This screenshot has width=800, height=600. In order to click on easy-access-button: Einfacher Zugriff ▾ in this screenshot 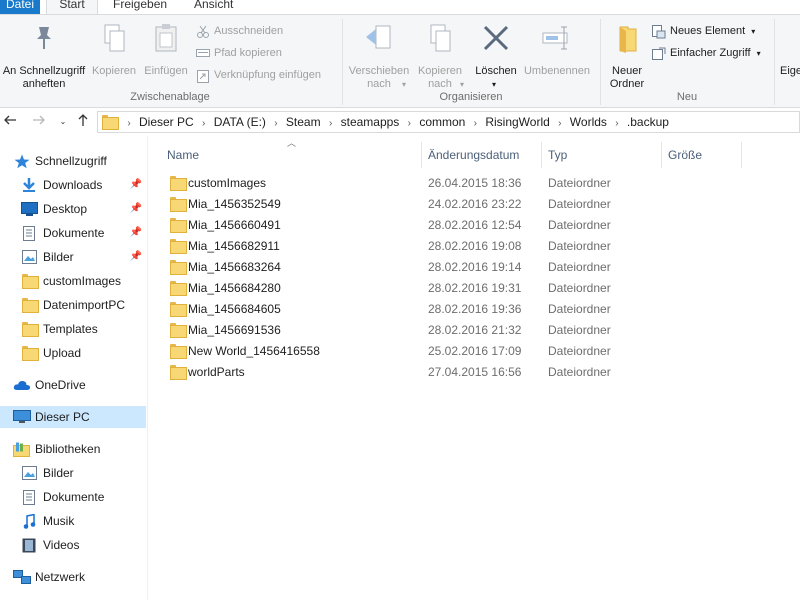, I will do `click(706, 53)`.